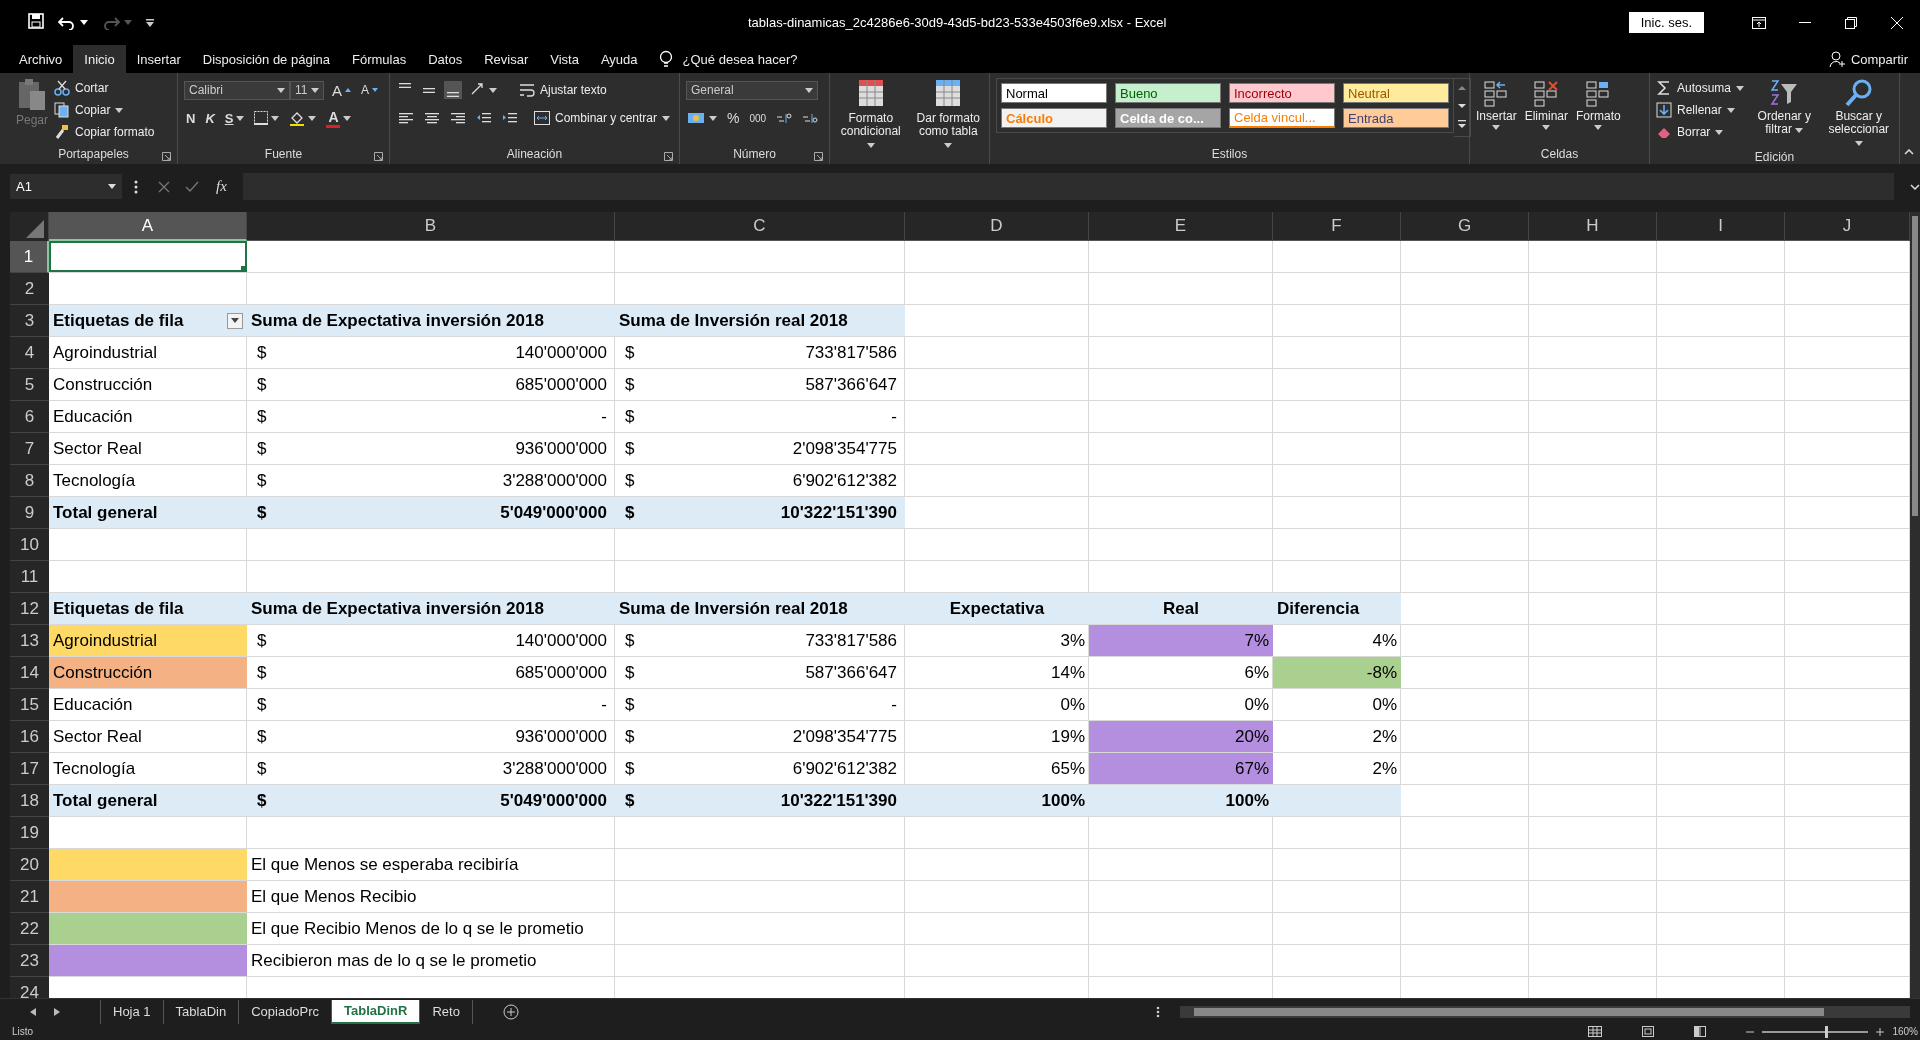  What do you see at coordinates (1545, 1011) in the screenshot?
I see `horizontal-scrollbar` at bounding box center [1545, 1011].